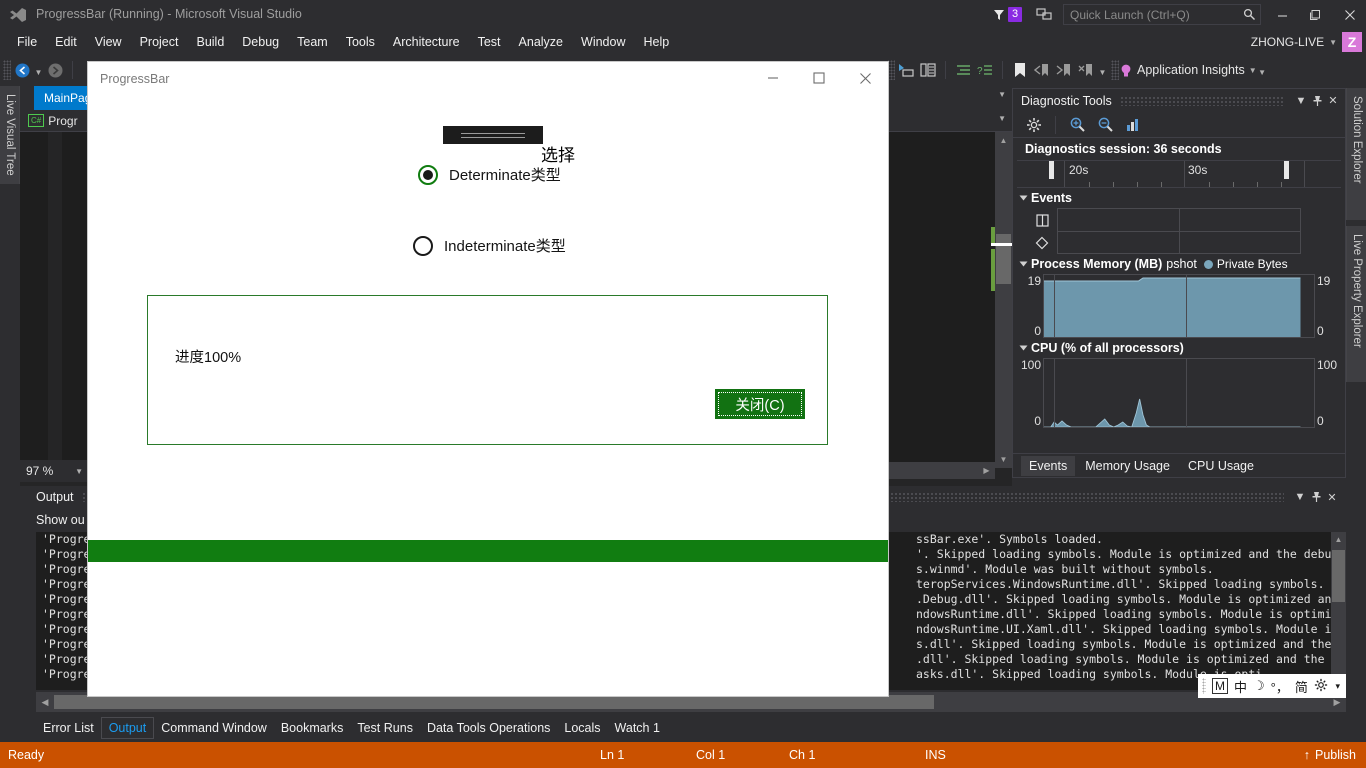 The height and width of the screenshot is (768, 1366). I want to click on menu-item-test: Test, so click(489, 42).